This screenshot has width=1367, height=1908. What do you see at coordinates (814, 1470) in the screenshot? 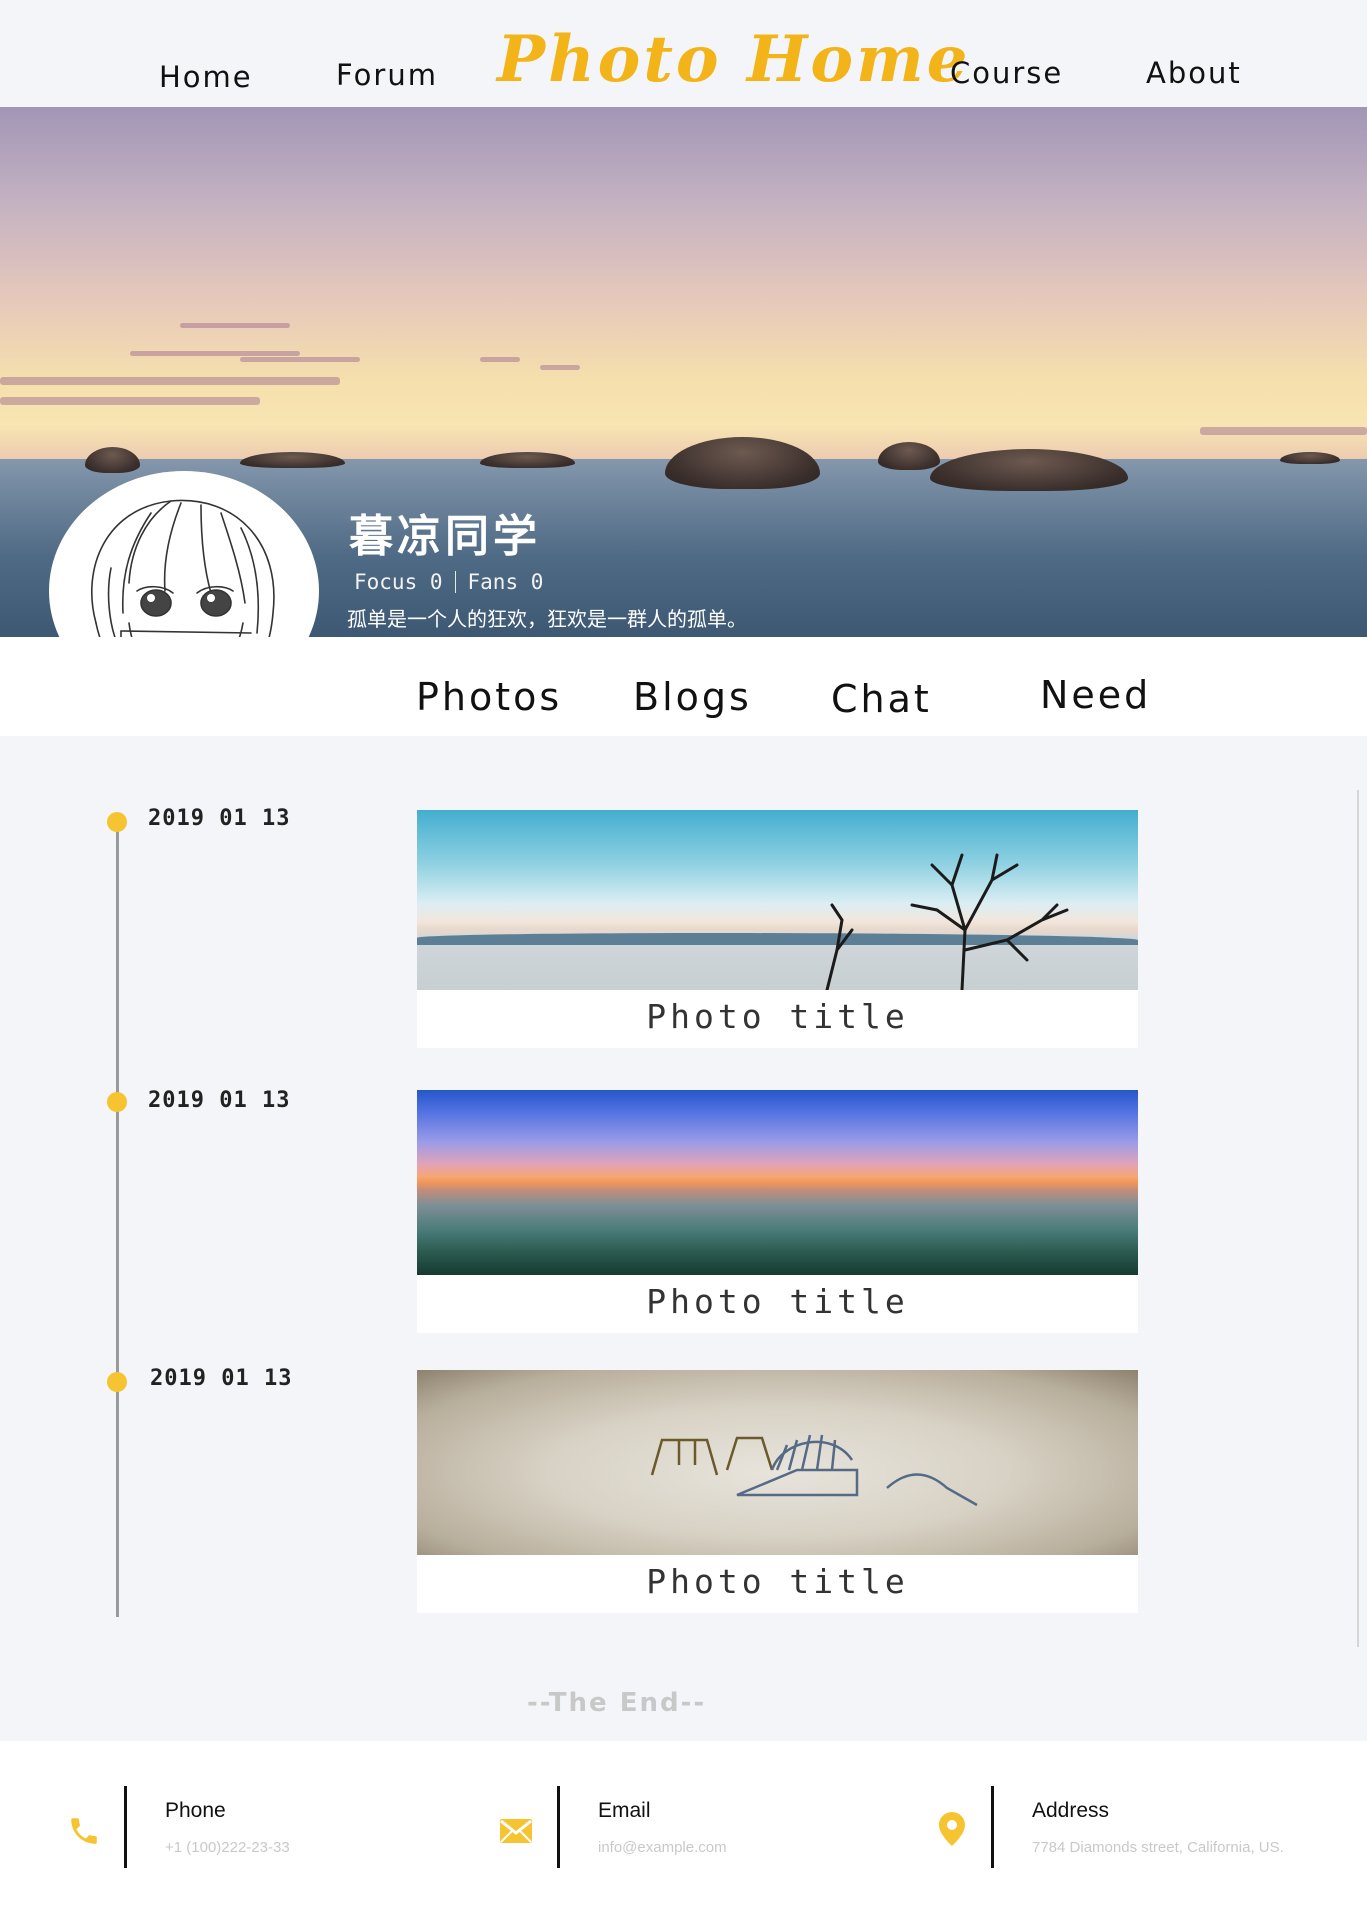
I see `playground-model-icon` at bounding box center [814, 1470].